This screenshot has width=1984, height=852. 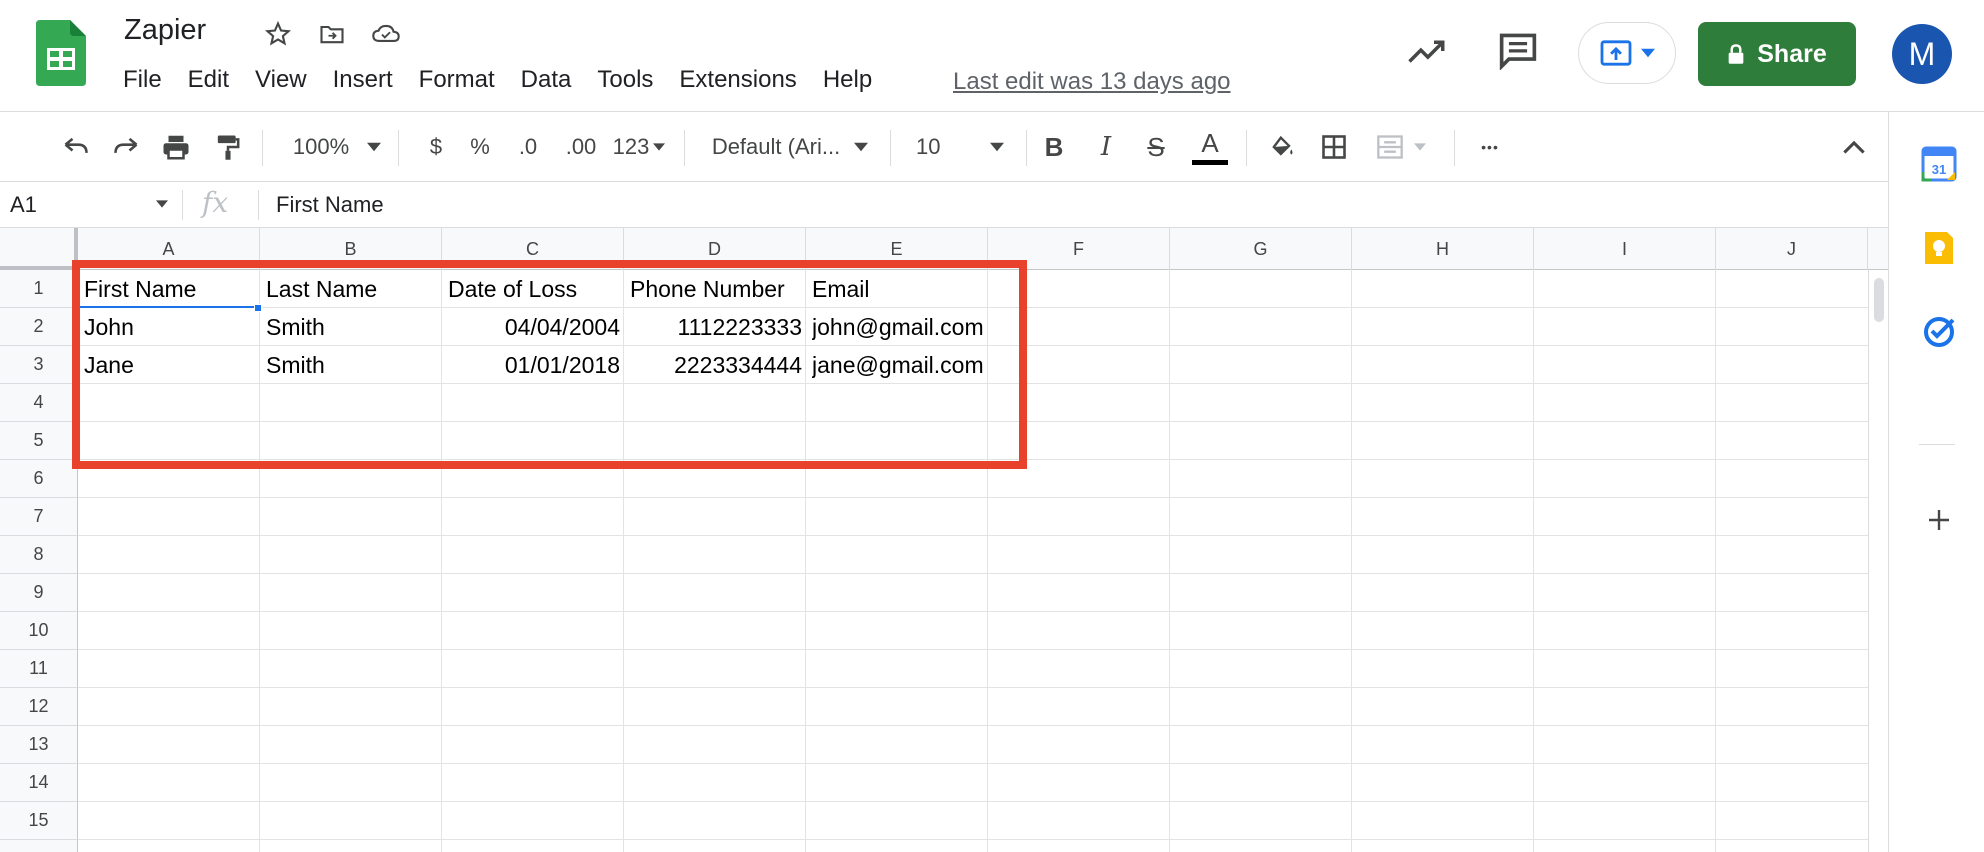 I want to click on row-header-12: 12, so click(x=39, y=707).